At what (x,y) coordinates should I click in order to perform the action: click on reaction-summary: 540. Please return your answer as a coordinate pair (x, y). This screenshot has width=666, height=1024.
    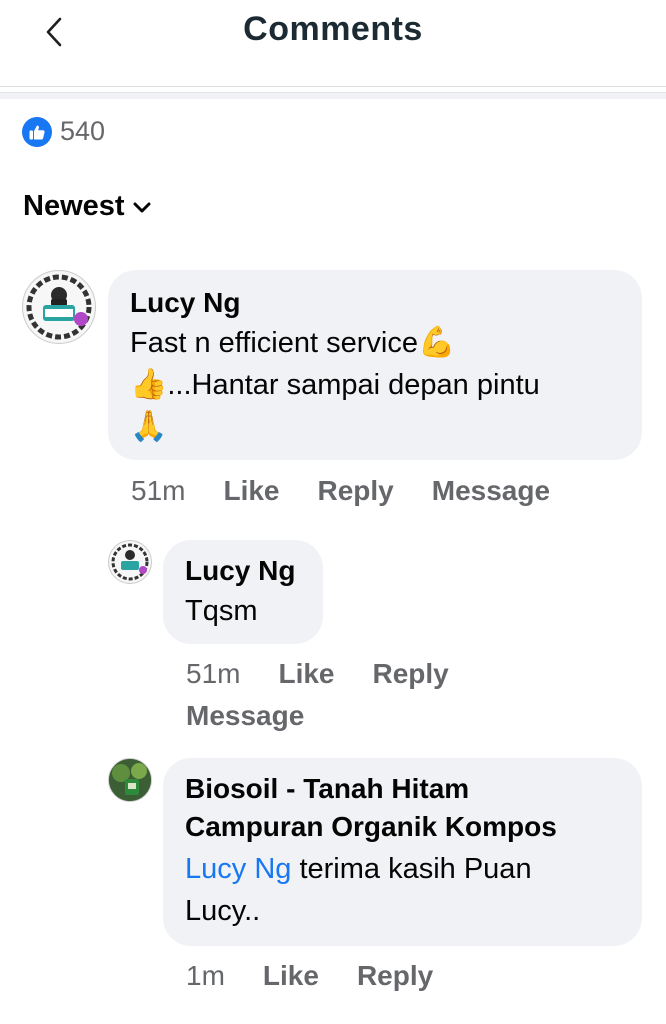
    Looking at the image, I should click on (63, 131).